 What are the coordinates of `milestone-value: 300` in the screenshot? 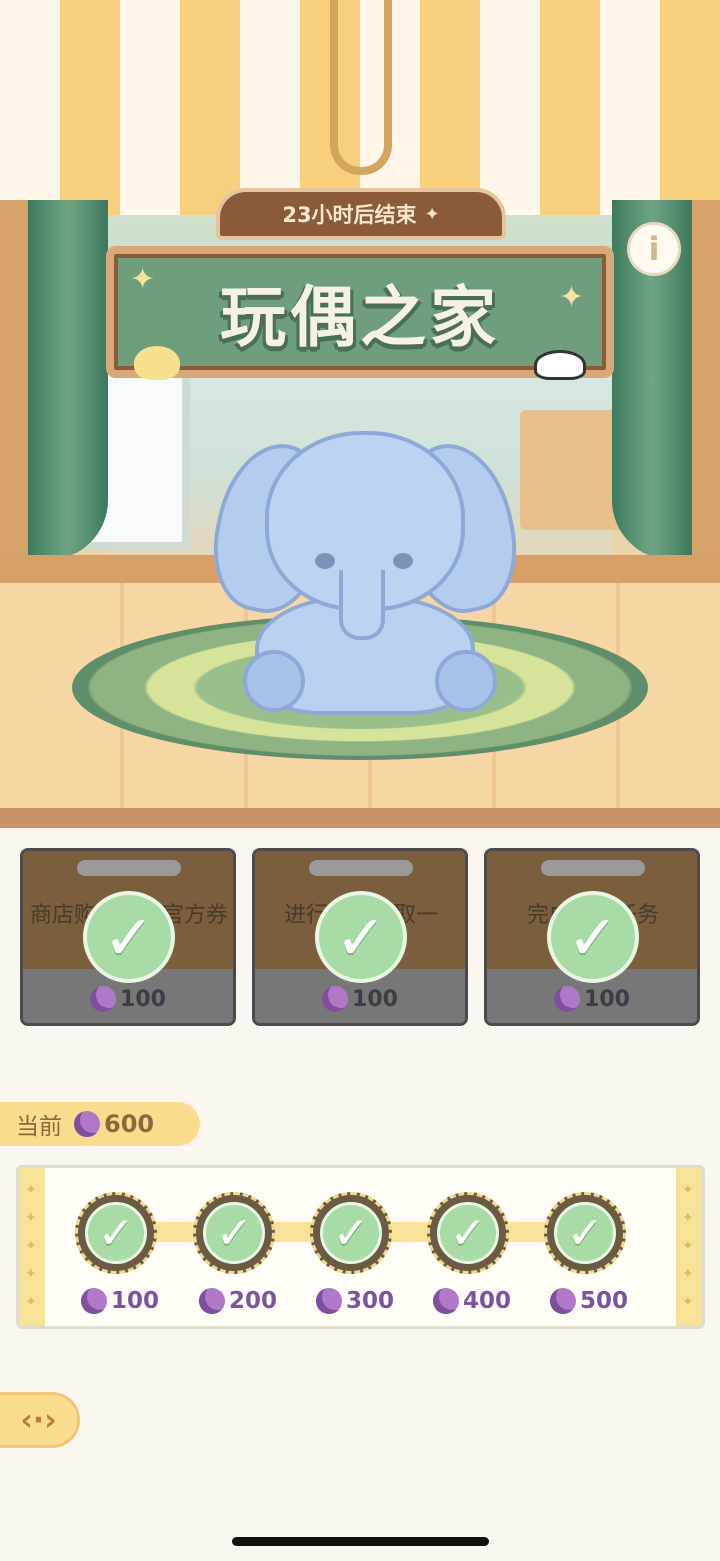 It's located at (369, 1301).